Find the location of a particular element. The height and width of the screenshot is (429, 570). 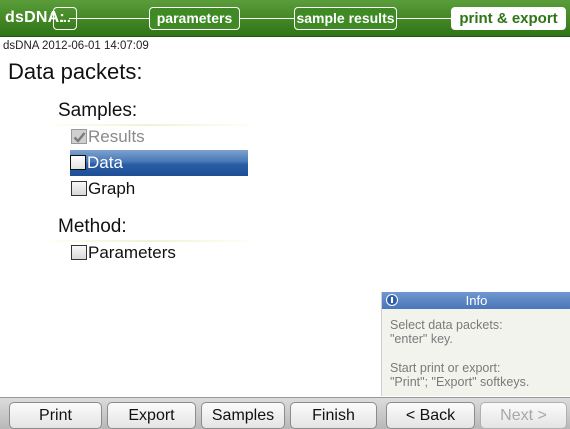

section-method-label: Method: is located at coordinates (92, 226).